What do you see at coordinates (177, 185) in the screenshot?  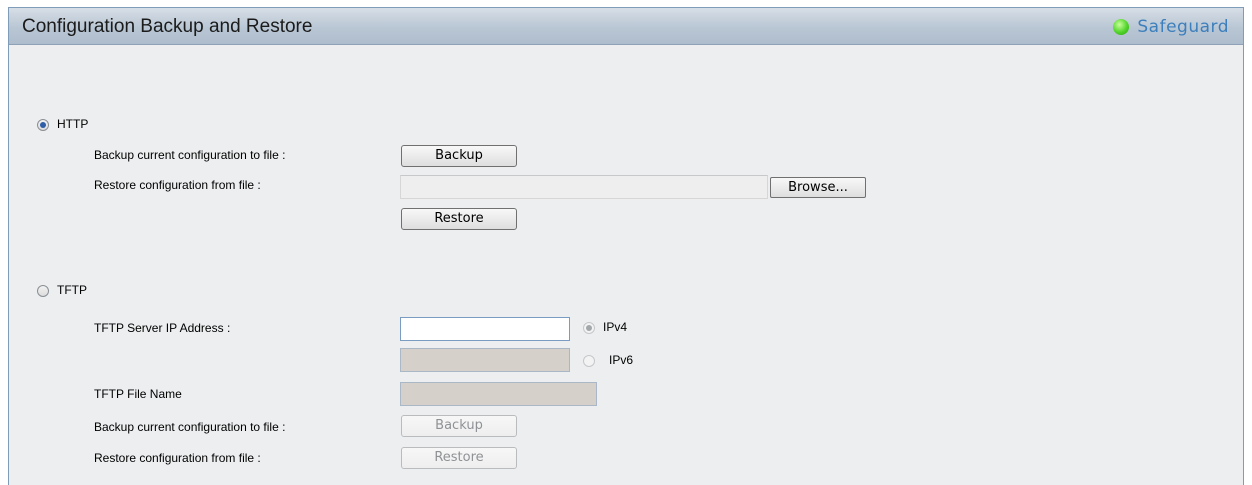 I see `http-restore-label: Restore configuration from file :` at bounding box center [177, 185].